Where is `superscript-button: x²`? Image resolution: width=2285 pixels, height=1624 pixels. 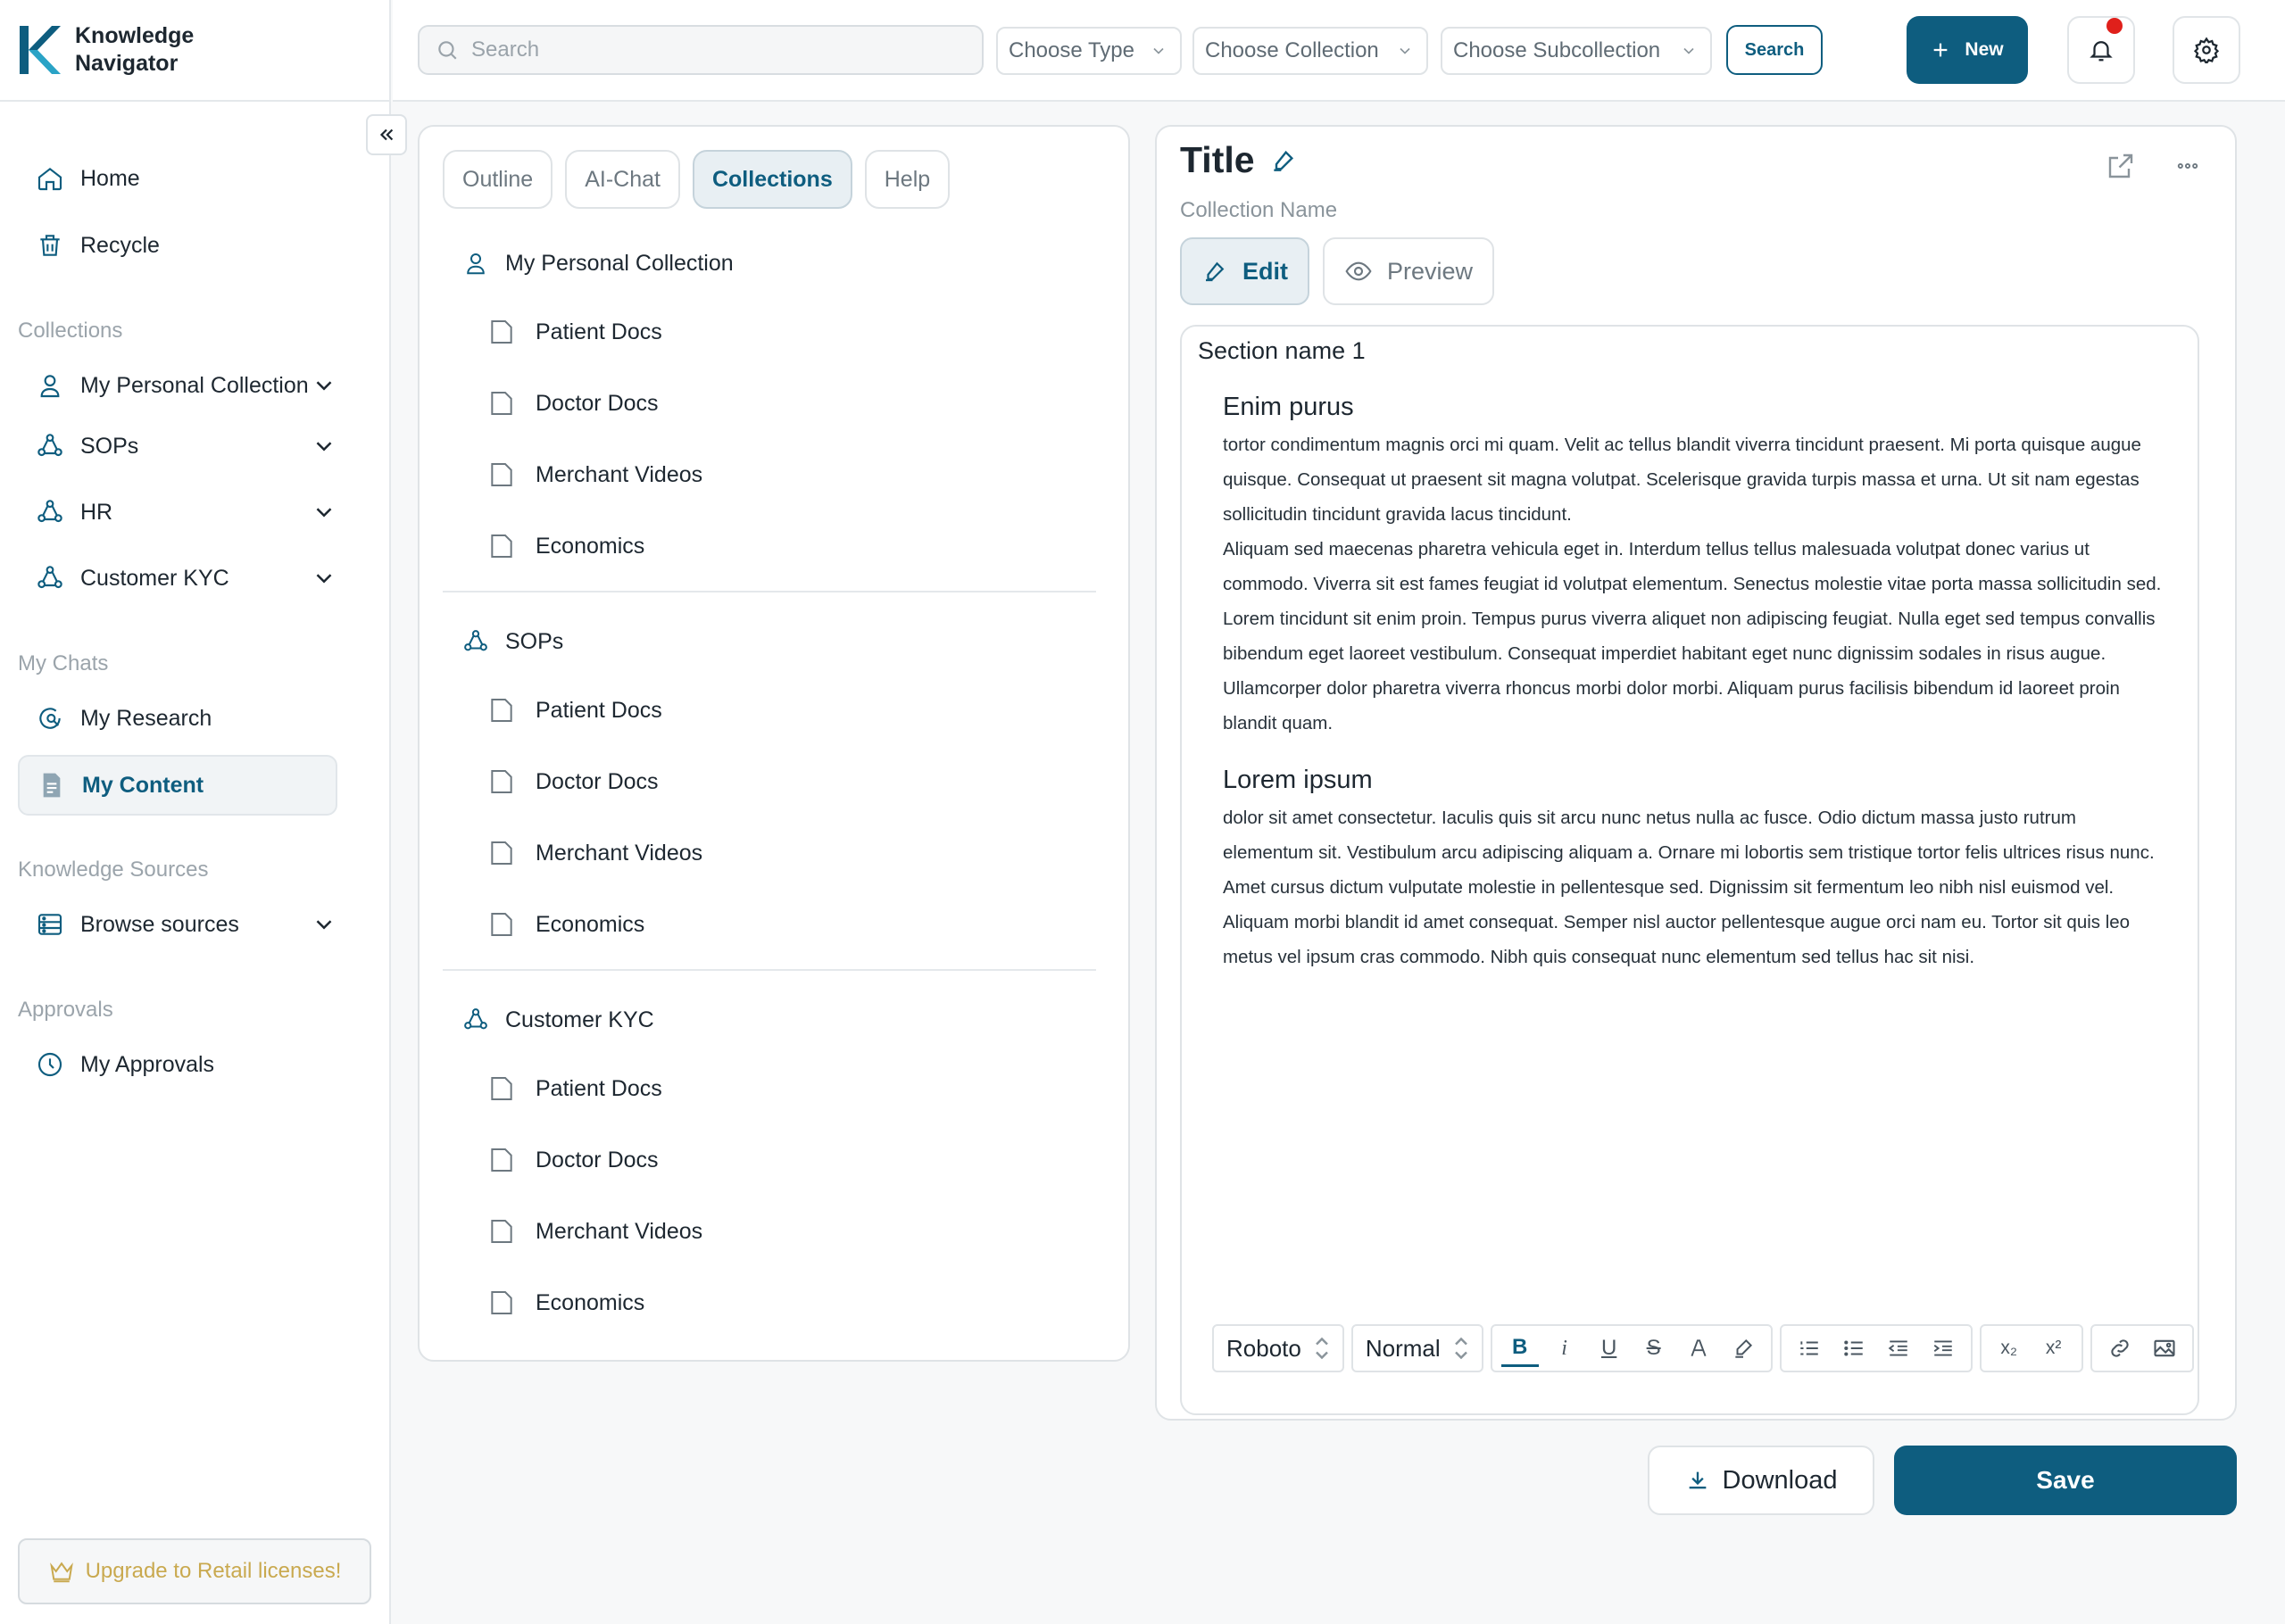 superscript-button: x² is located at coordinates (2054, 1348).